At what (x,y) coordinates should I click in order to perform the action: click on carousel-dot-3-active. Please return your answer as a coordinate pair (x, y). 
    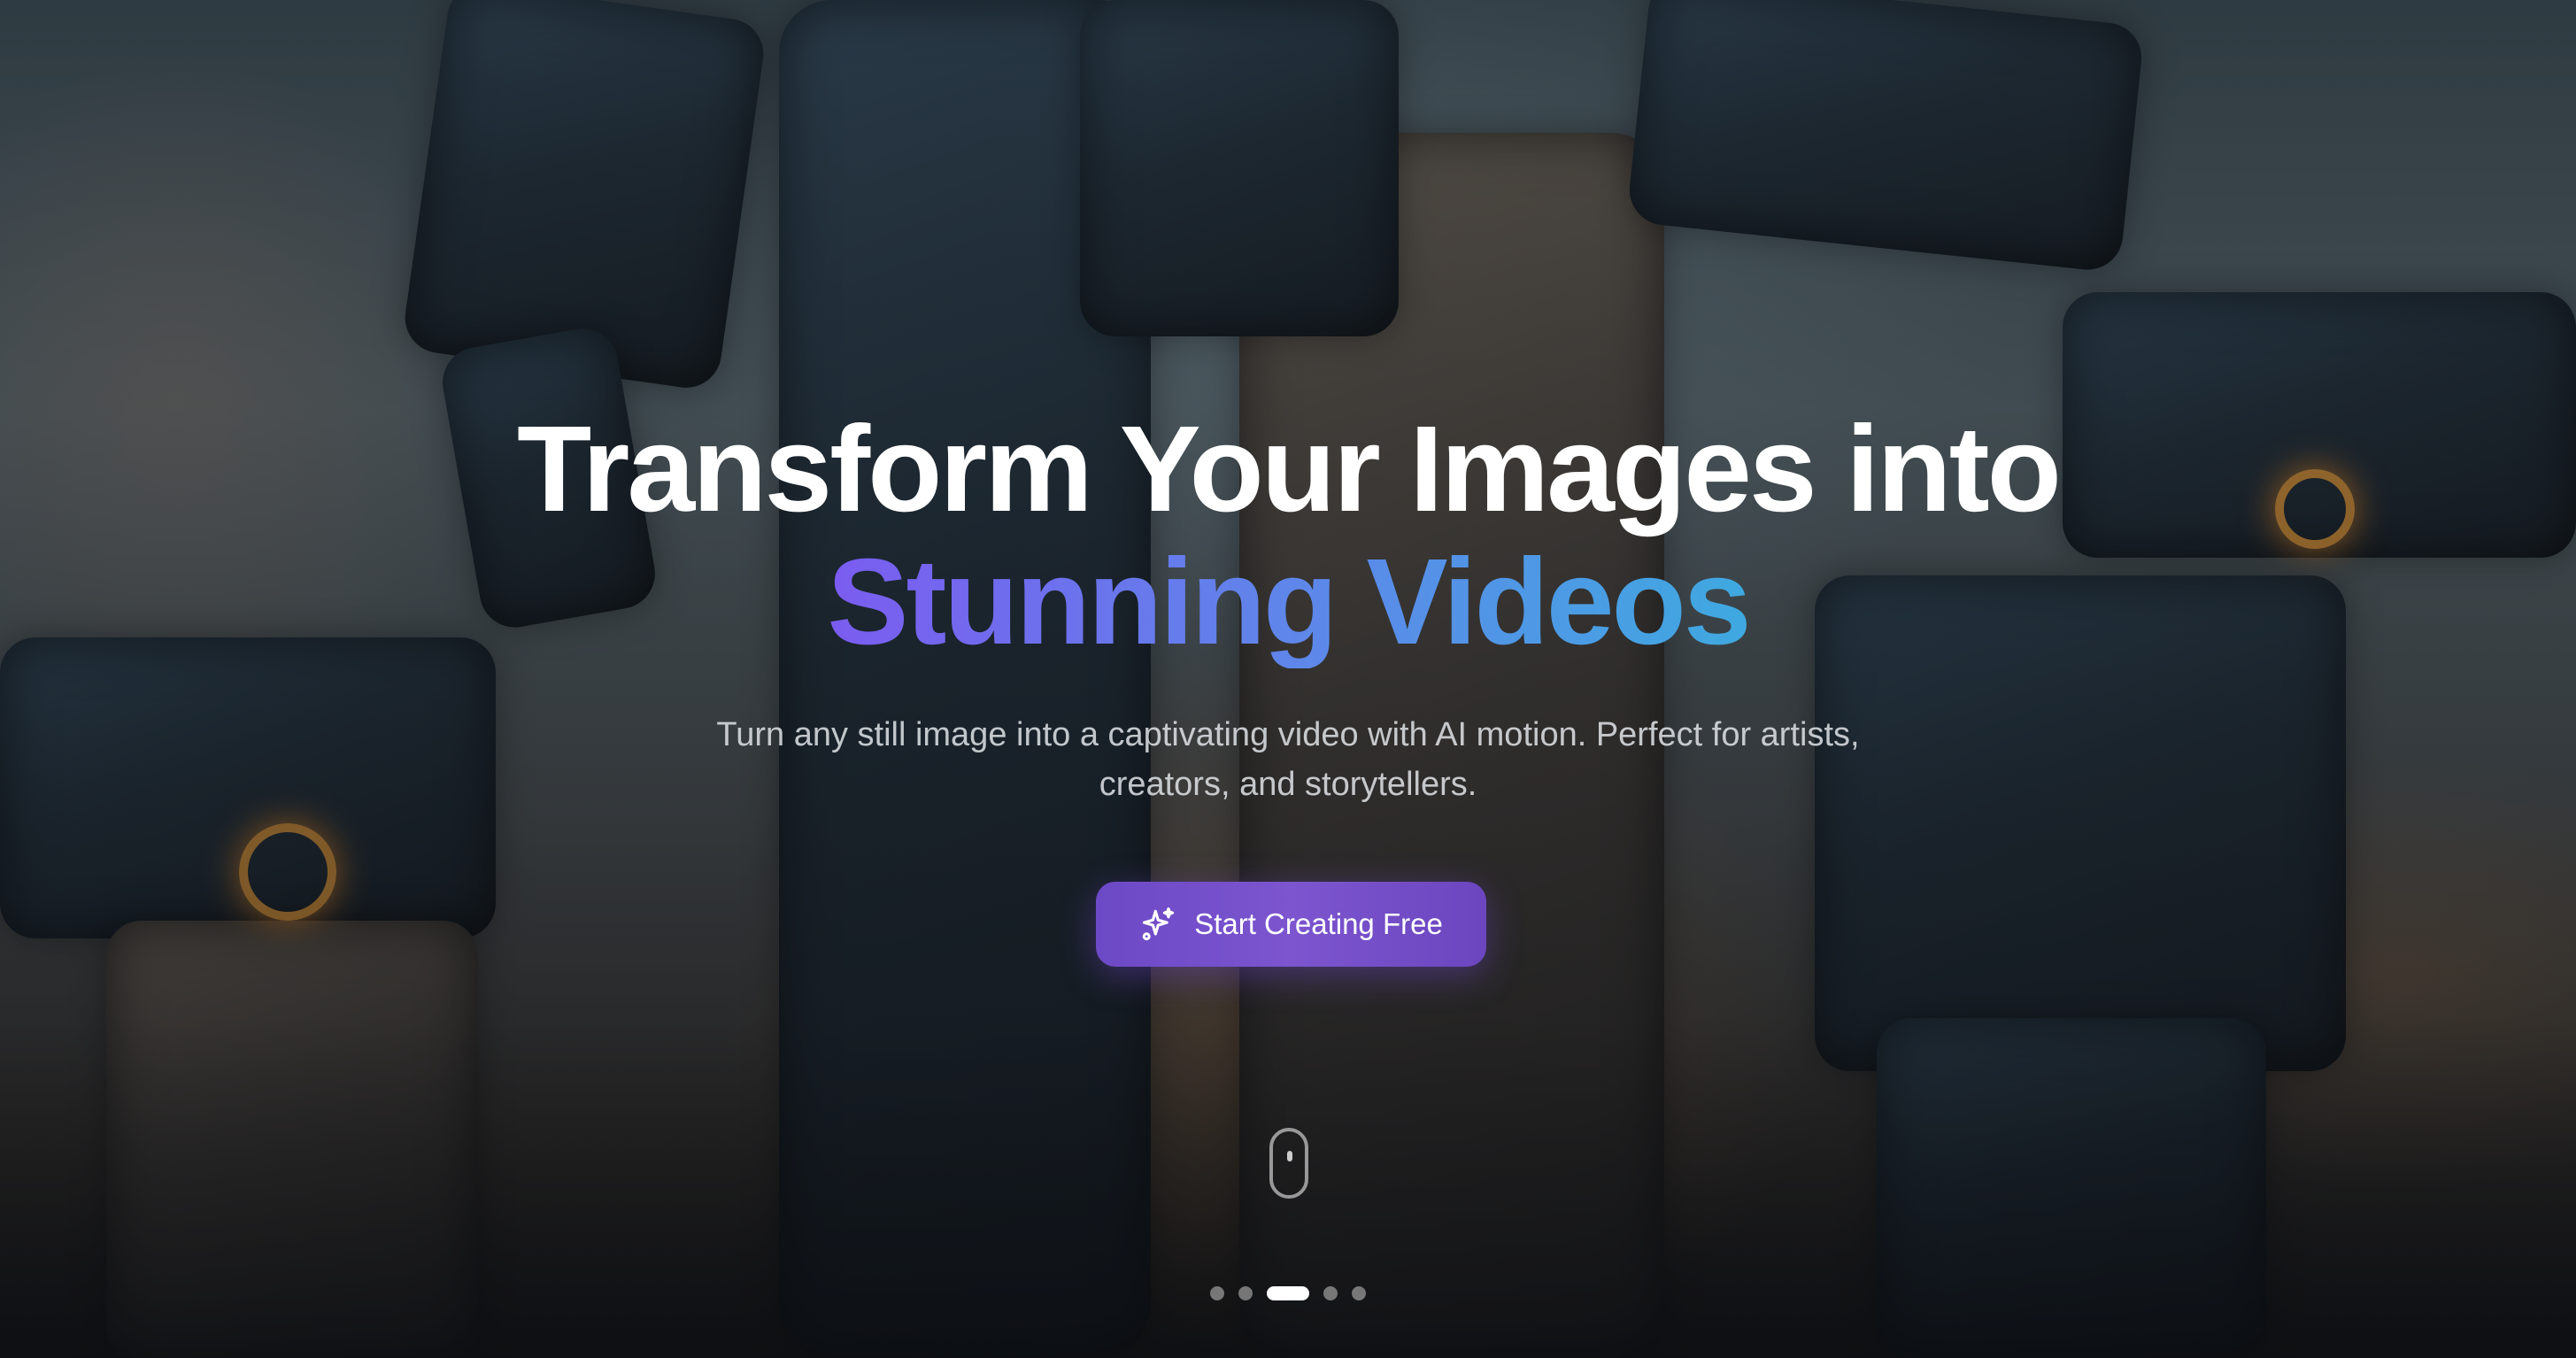
    Looking at the image, I should click on (1288, 1293).